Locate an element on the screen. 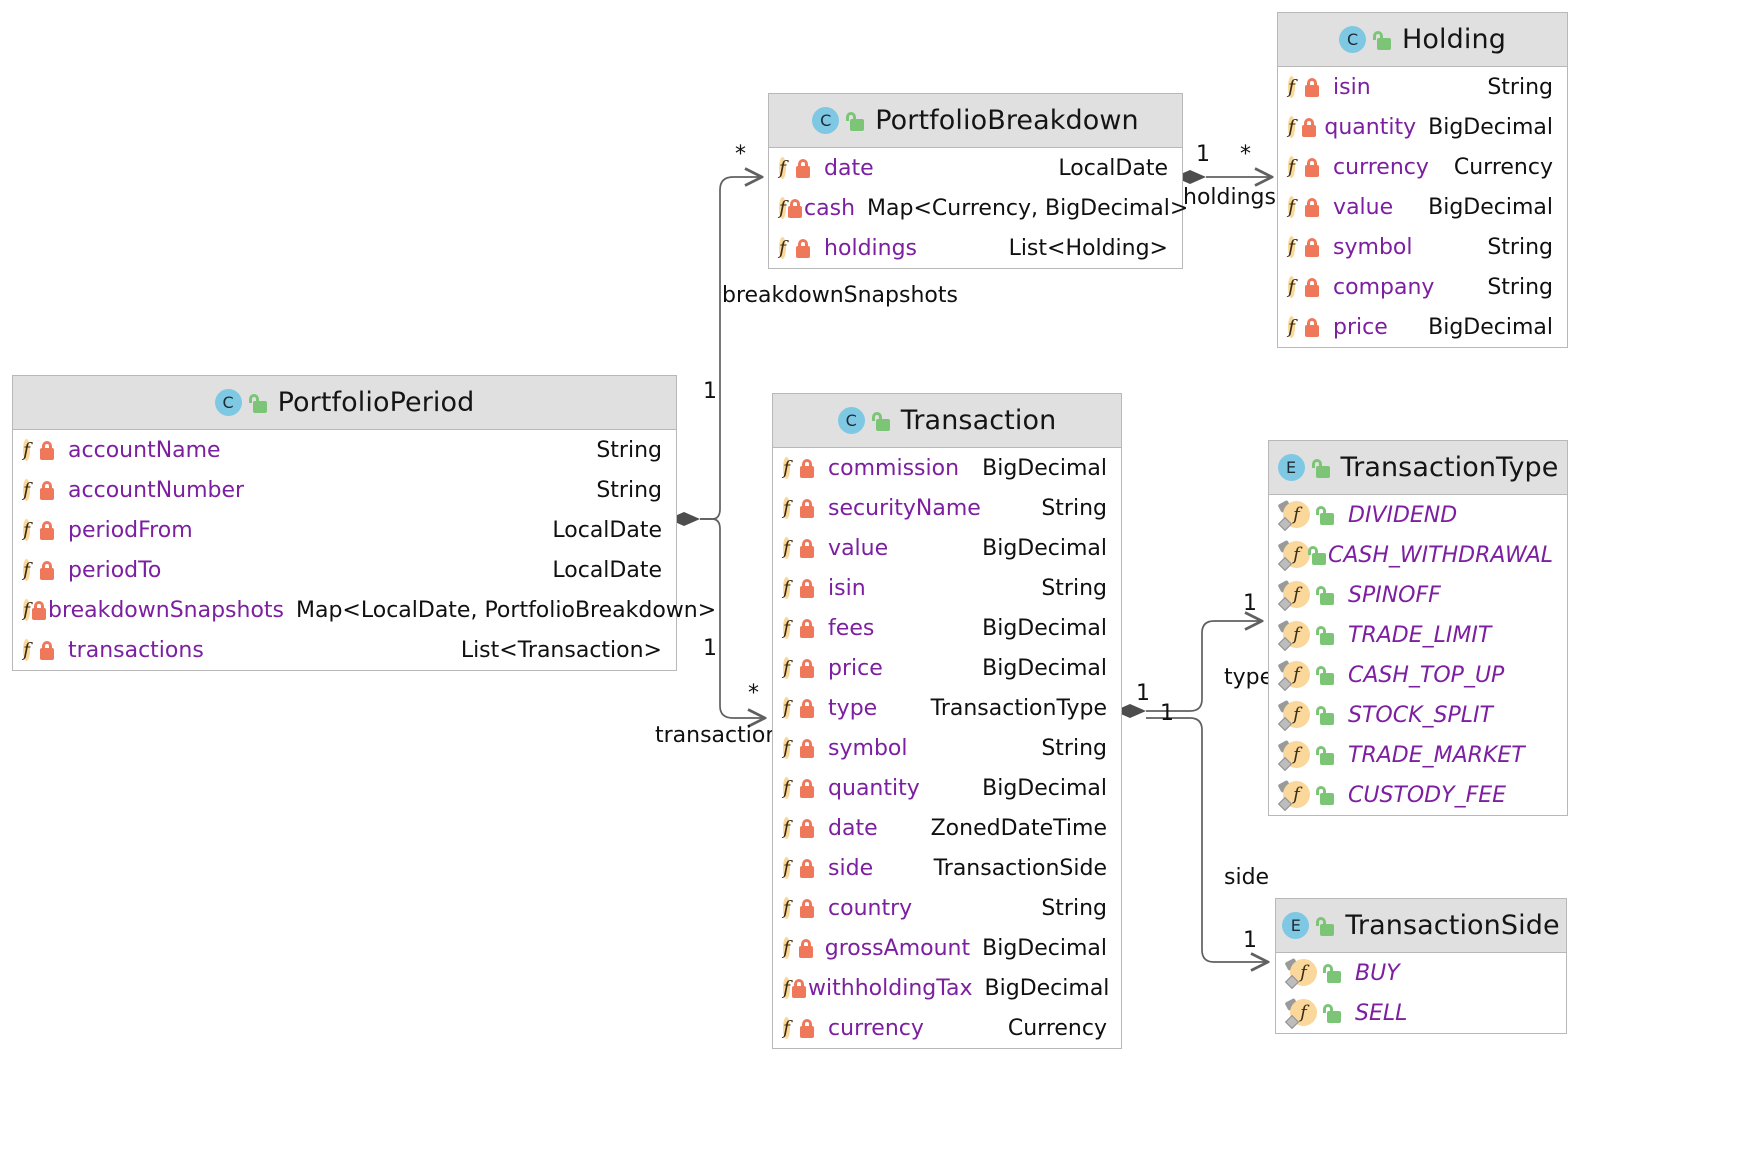 The image size is (1738, 1172). field-row: f cash Map<Currency, BigDecimal> is located at coordinates (978, 208).